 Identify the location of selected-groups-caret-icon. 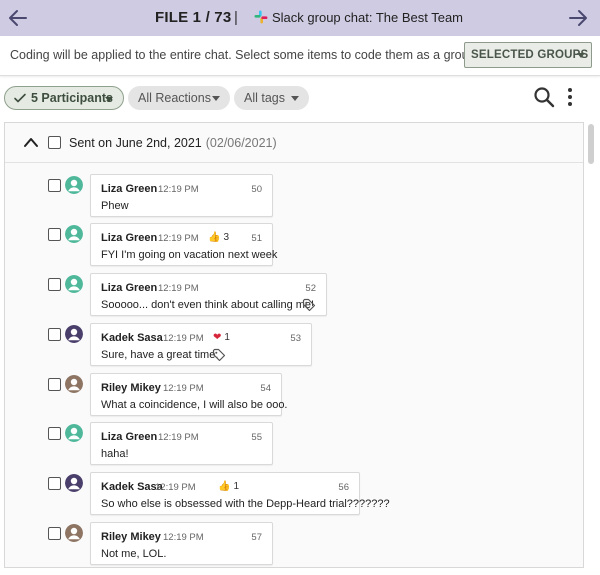
(581, 55).